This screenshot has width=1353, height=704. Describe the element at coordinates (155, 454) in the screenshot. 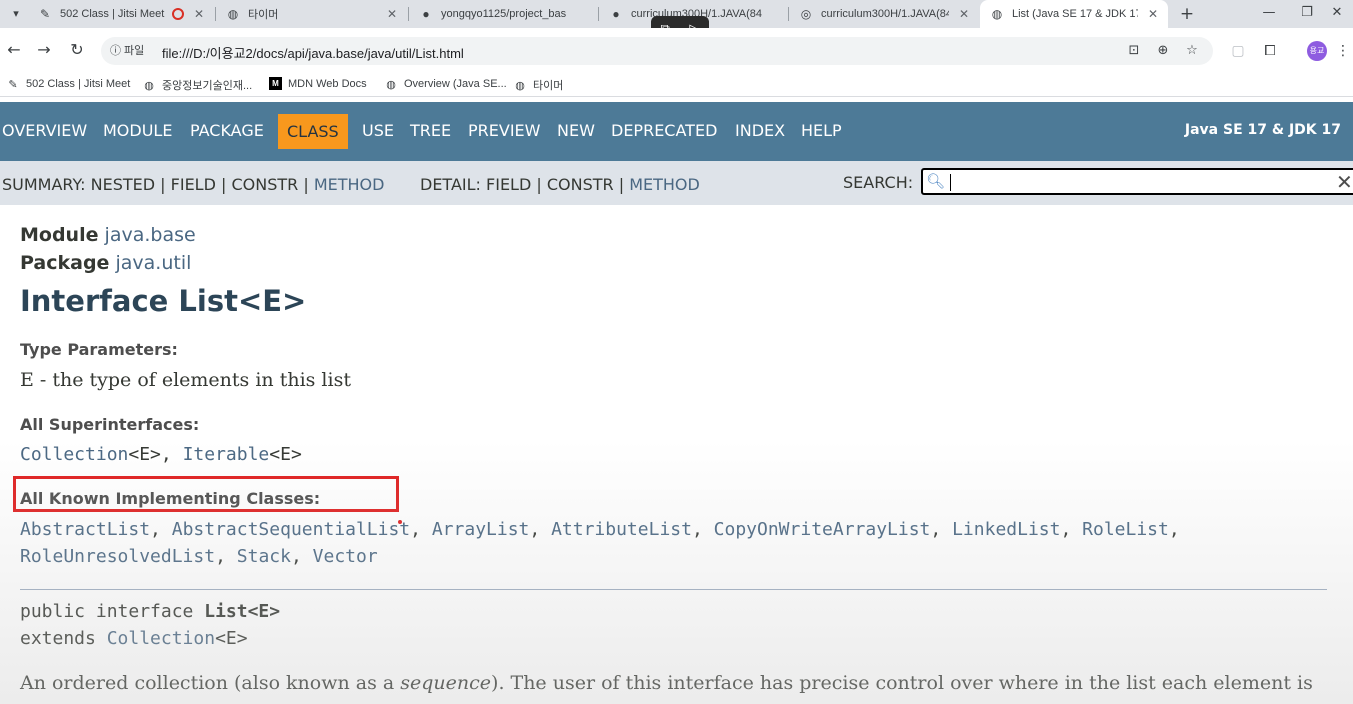

I see `type-suffix: <E>,` at that location.